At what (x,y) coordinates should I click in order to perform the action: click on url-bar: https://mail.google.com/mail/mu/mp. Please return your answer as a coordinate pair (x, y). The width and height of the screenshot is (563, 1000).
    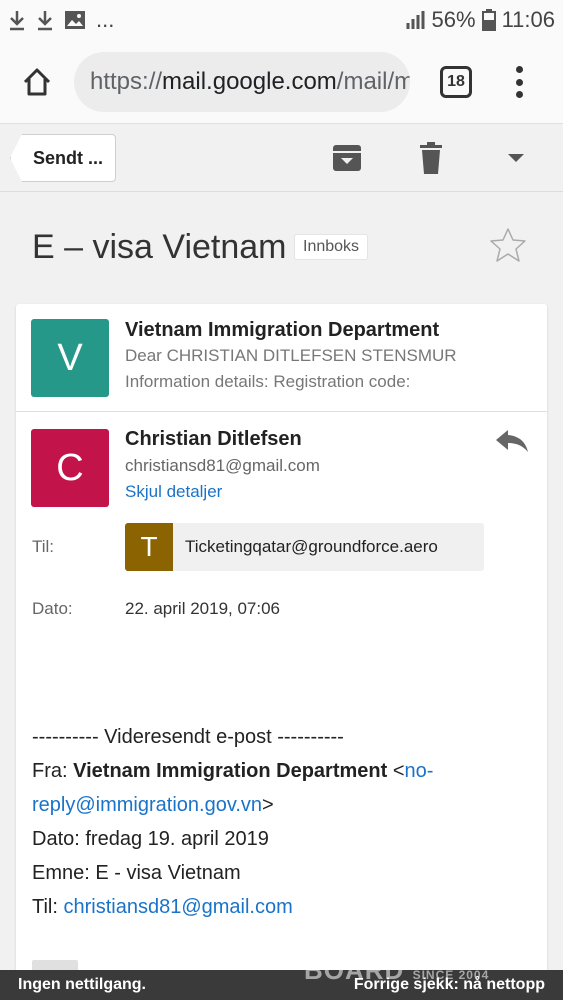
    Looking at the image, I should click on (242, 81).